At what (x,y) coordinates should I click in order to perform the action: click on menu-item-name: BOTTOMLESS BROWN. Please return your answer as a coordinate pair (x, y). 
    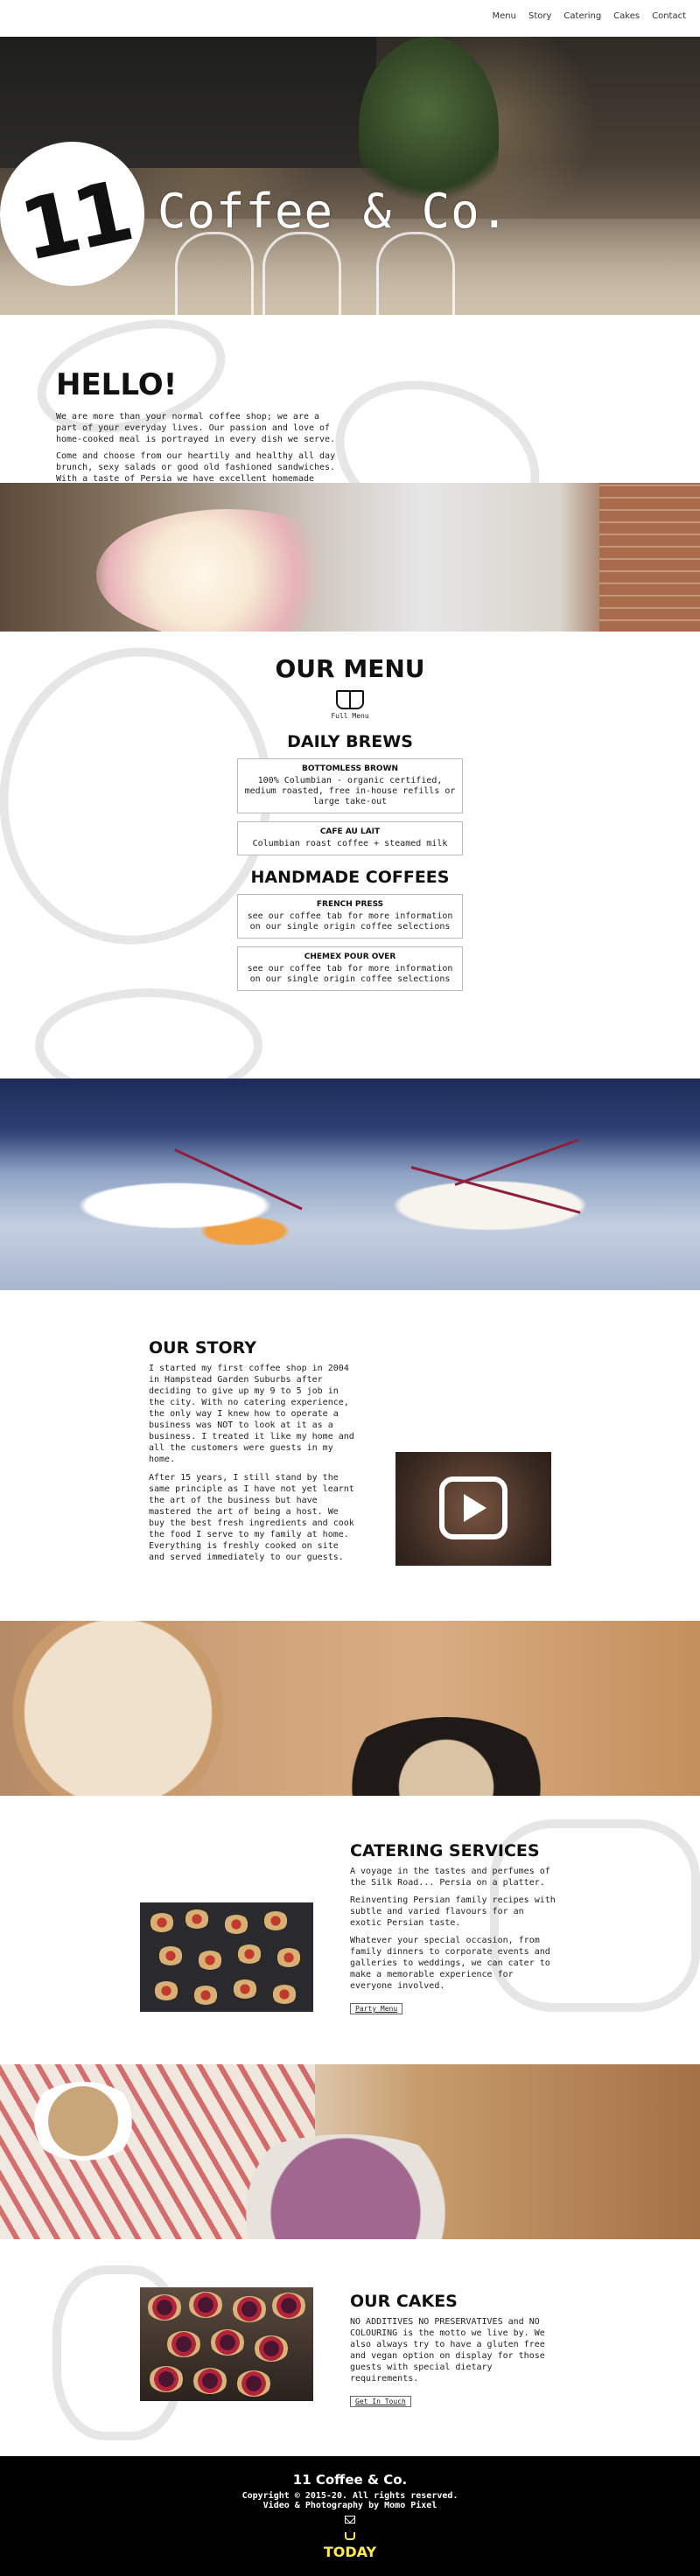
    Looking at the image, I should click on (350, 768).